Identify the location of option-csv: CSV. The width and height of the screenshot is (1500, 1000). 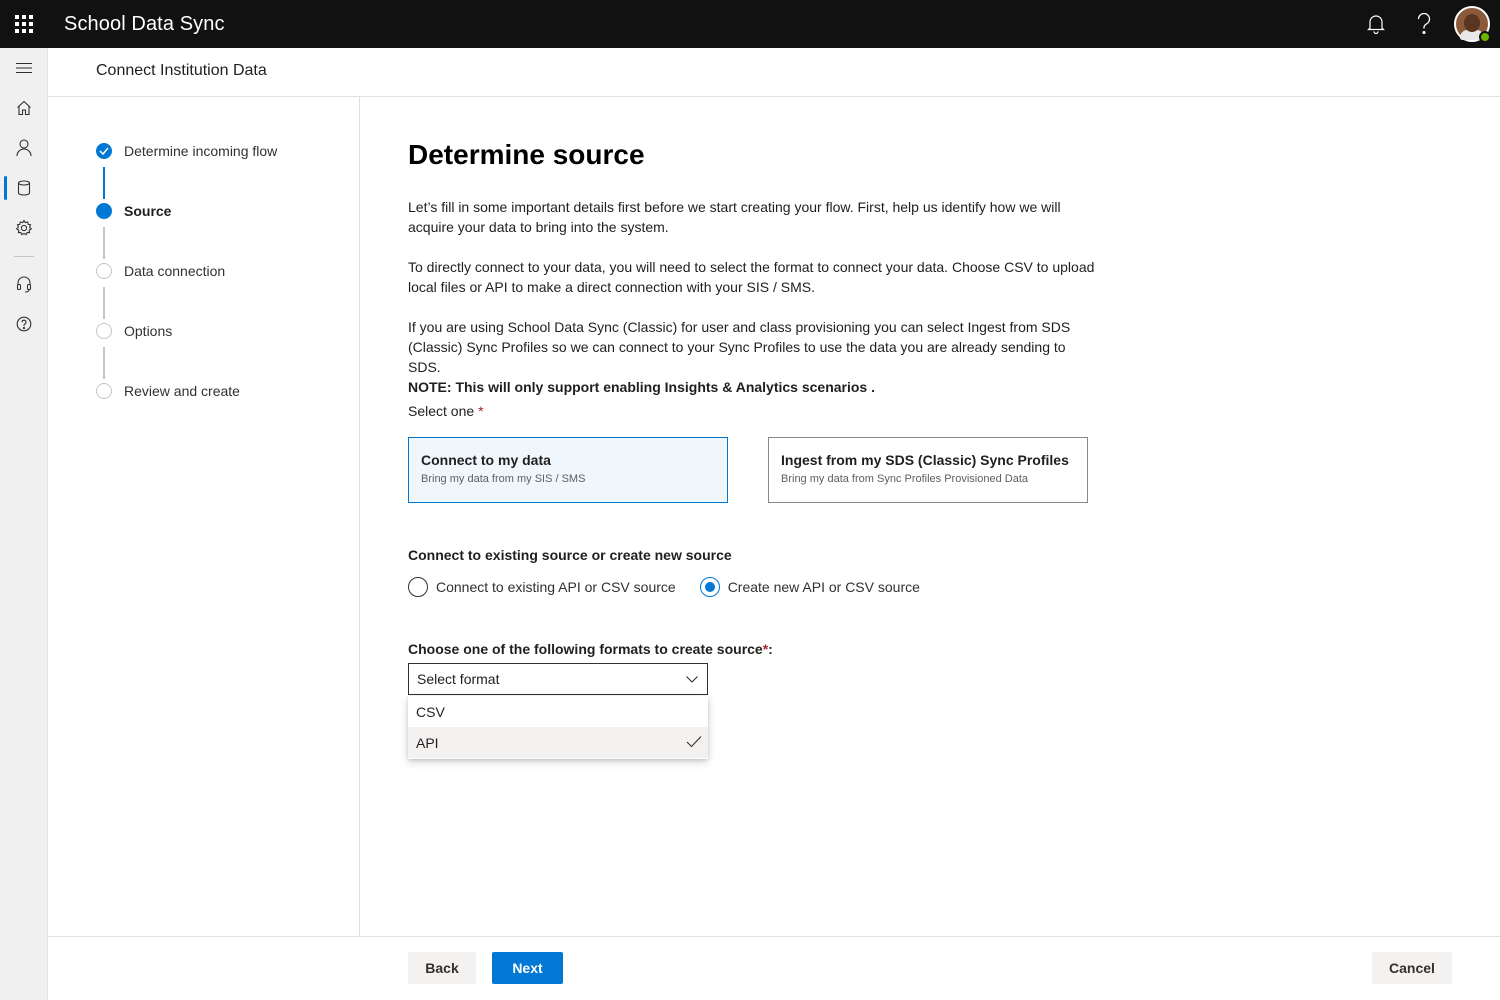
(558, 711).